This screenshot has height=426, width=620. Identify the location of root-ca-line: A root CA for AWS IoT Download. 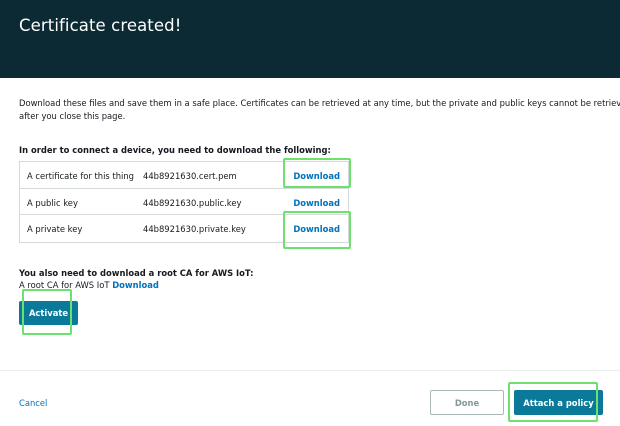
(89, 285).